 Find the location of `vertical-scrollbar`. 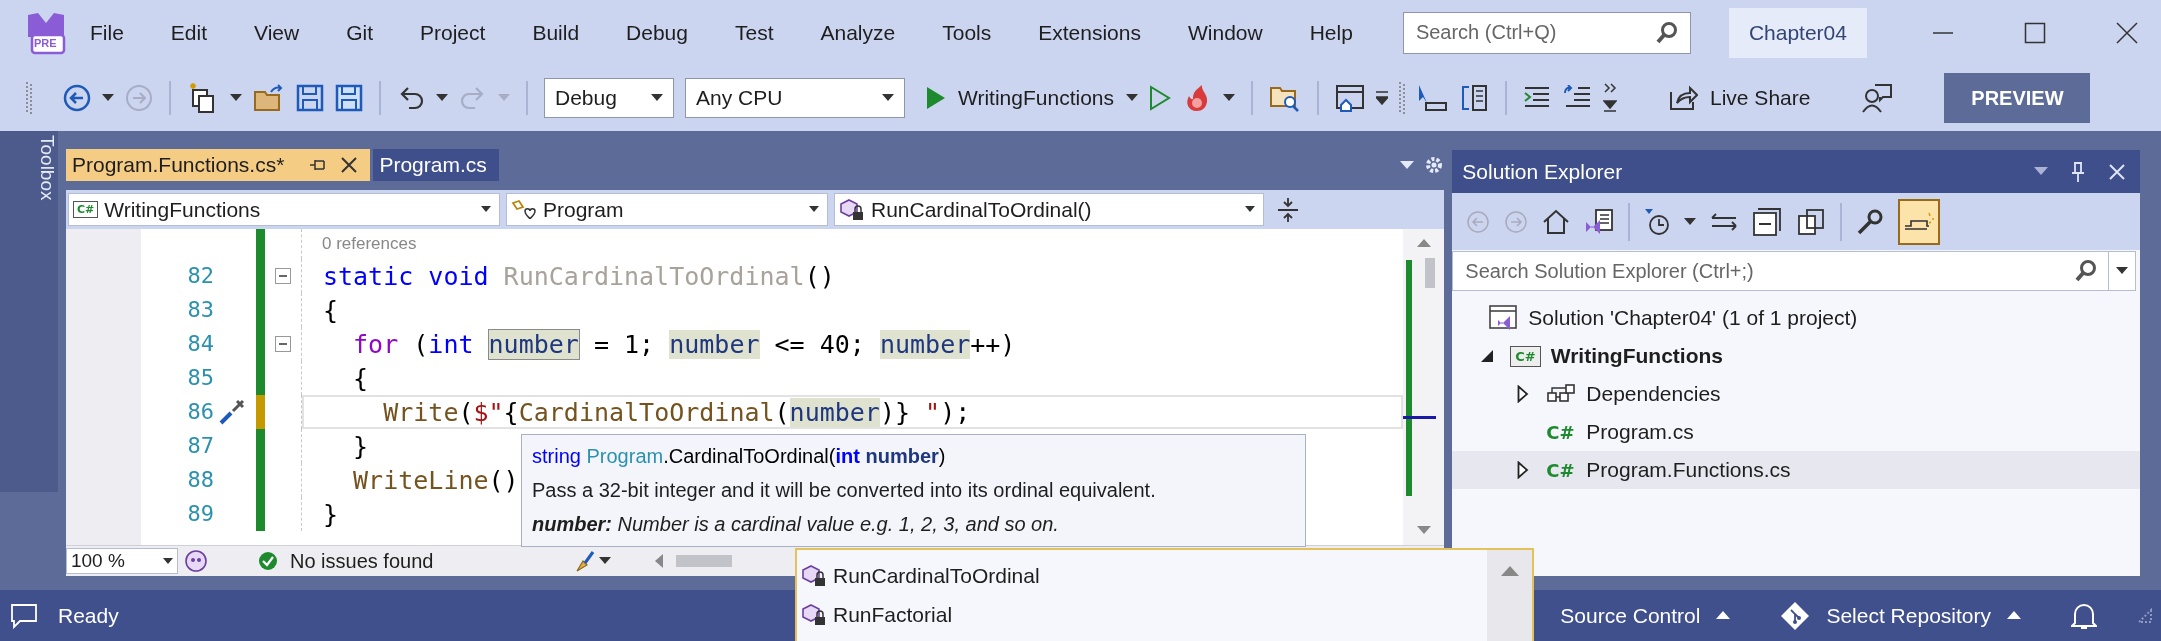

vertical-scrollbar is located at coordinates (1424, 387).